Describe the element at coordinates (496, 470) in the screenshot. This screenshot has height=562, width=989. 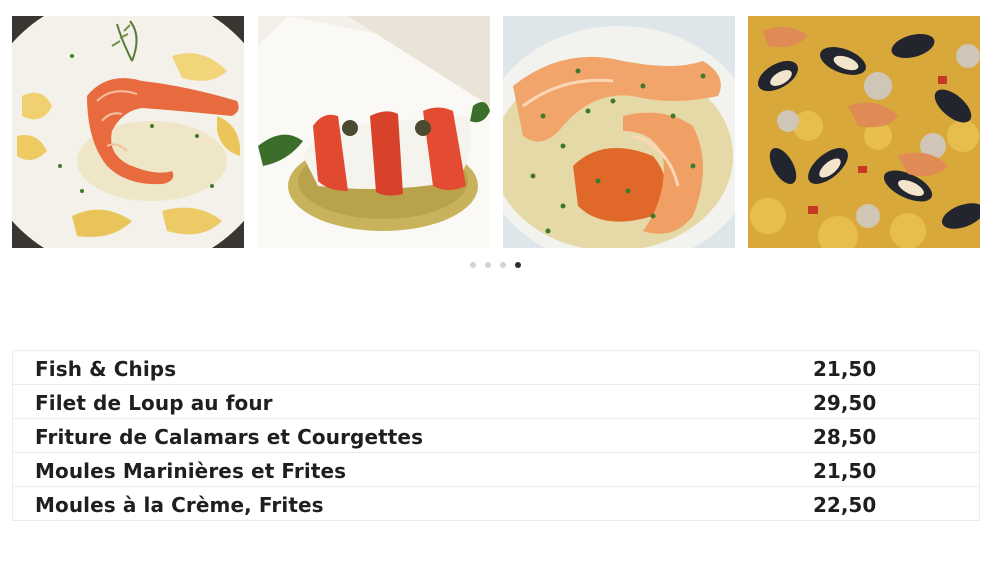
I see `menu-row: Moules Marinières et Frites 21,50` at that location.